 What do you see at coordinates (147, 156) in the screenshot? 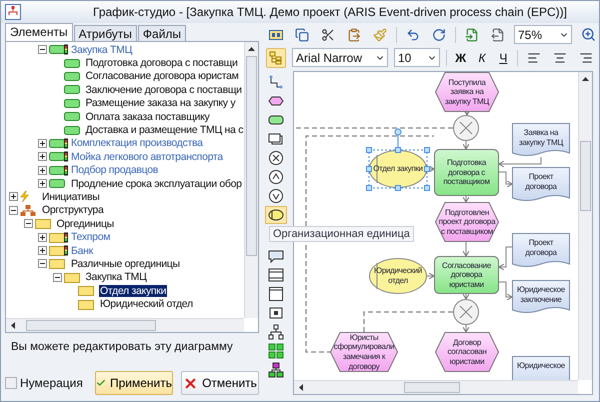
I see `tree-item: Мойка легкового автотранспорта` at bounding box center [147, 156].